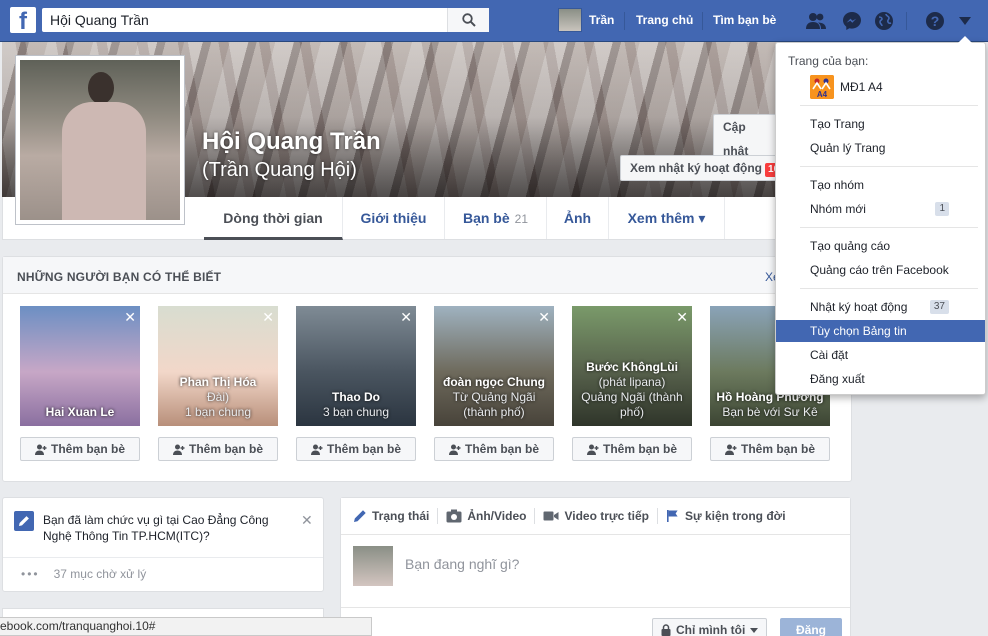  Describe the element at coordinates (394, 218) in the screenshot. I see `tab-about: Giới thiệu` at that location.